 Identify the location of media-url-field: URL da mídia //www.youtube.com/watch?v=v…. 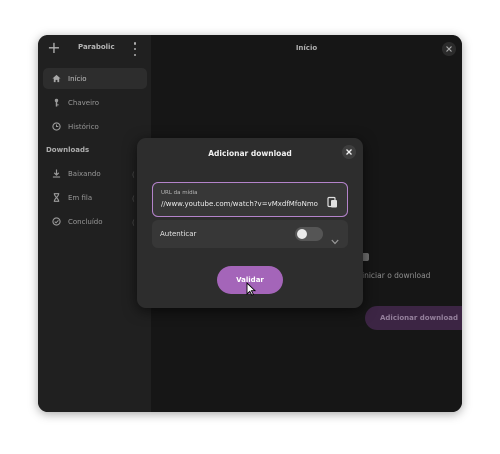
(250, 199).